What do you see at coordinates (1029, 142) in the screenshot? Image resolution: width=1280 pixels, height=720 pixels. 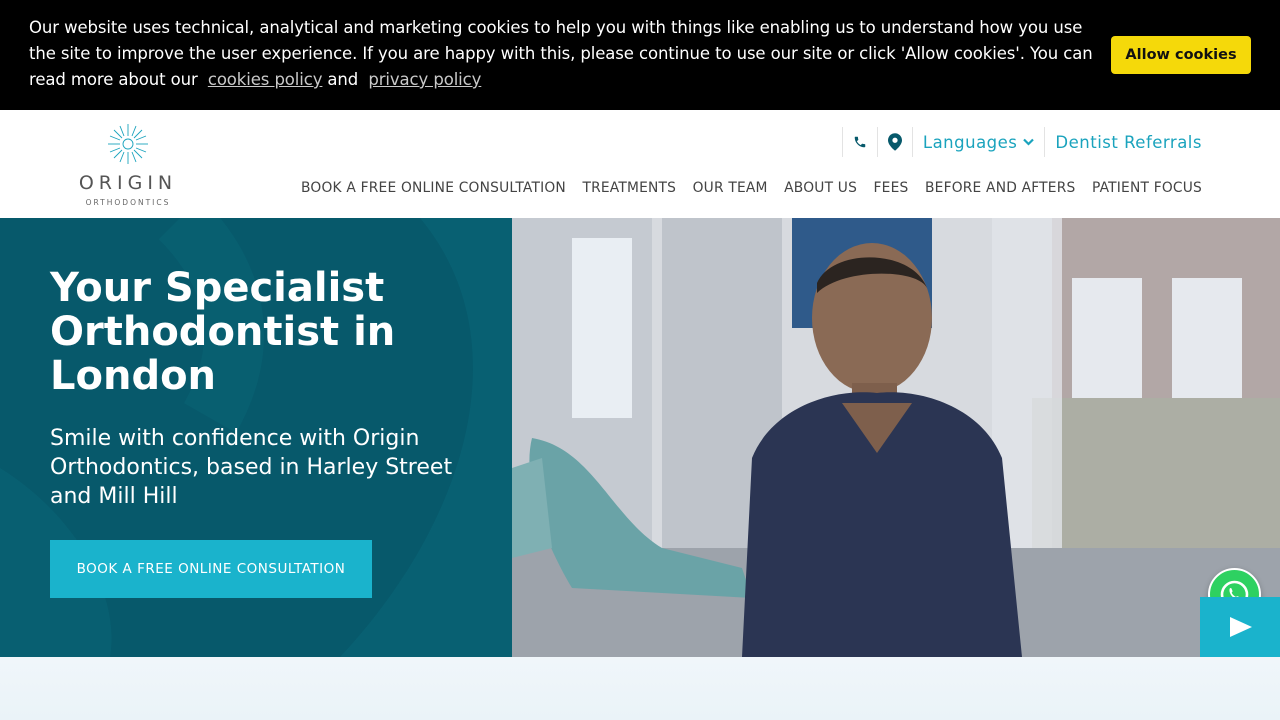 I see `chevron-down-icon` at bounding box center [1029, 142].